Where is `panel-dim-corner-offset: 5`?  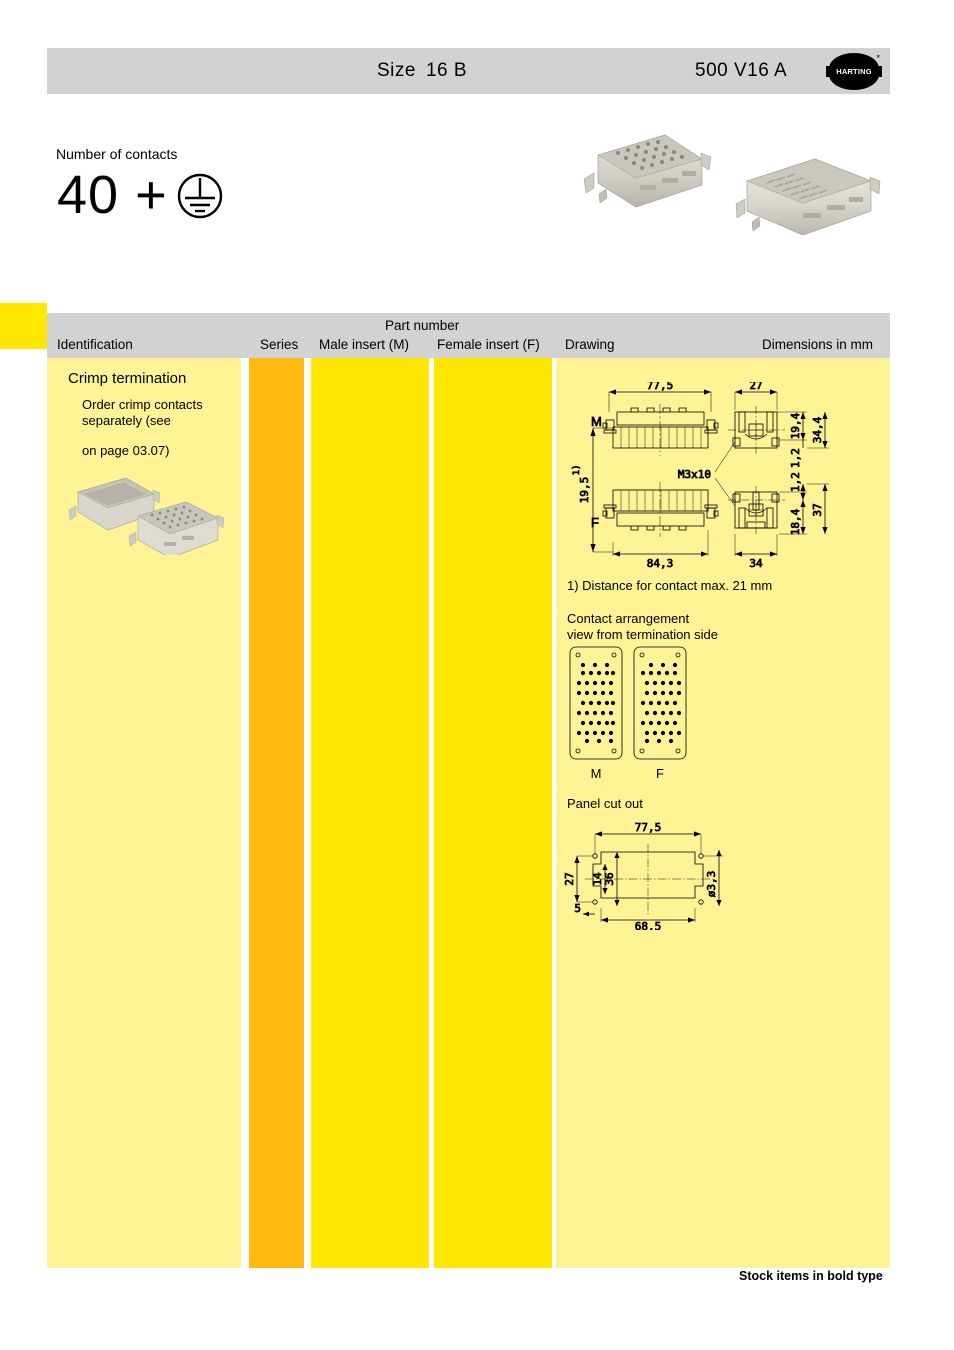
panel-dim-corner-offset: 5 is located at coordinates (577, 908).